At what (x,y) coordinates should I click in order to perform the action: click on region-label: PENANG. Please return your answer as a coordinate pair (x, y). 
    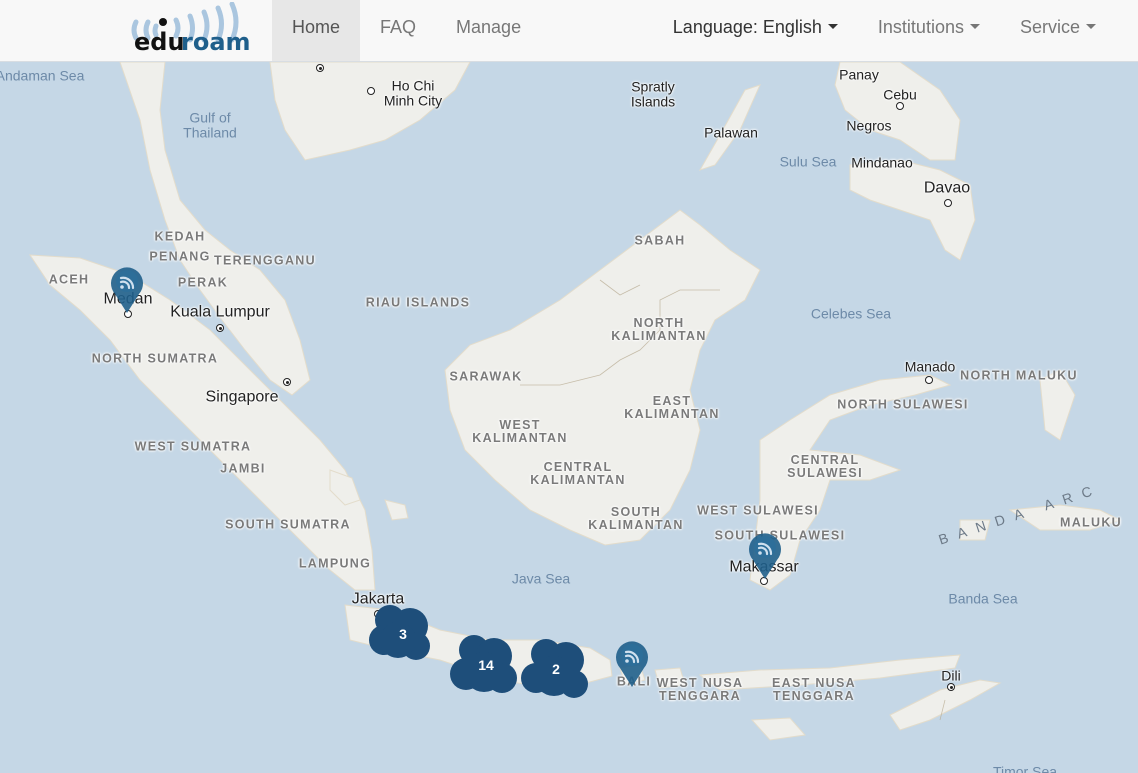
    Looking at the image, I should click on (180, 256).